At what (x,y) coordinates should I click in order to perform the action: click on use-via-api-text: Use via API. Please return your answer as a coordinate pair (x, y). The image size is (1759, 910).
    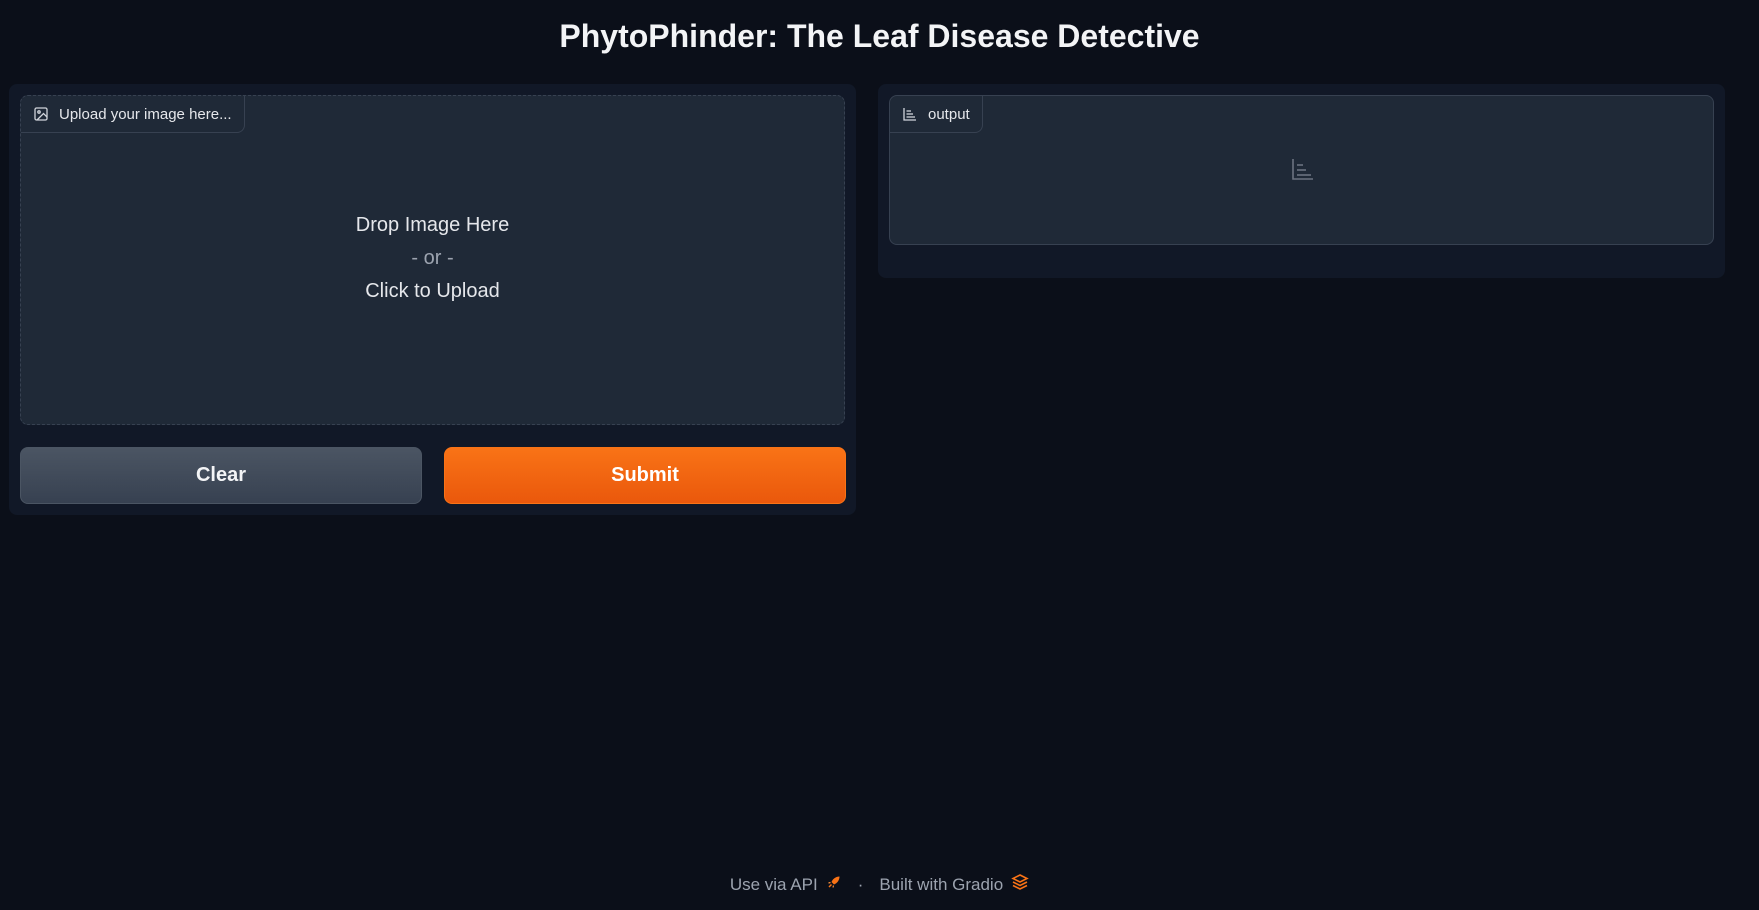
    Looking at the image, I should click on (773, 884).